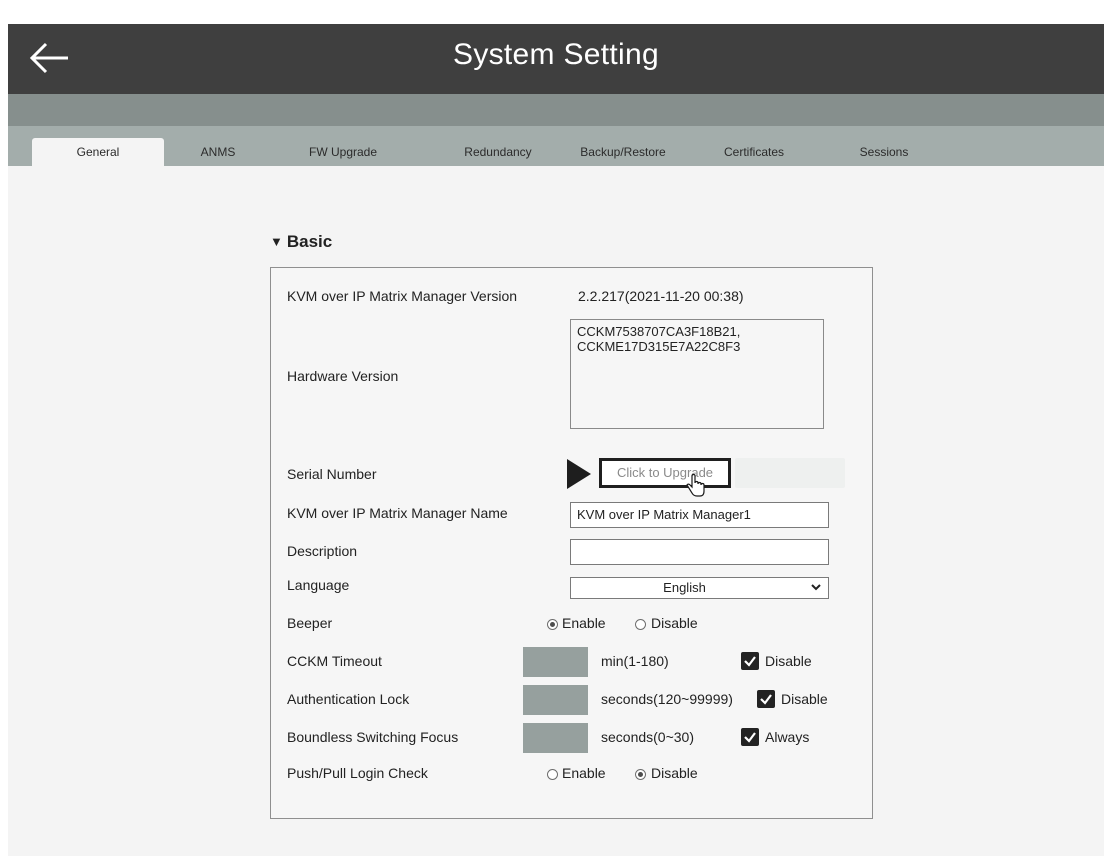 This screenshot has width=1104, height=856. What do you see at coordinates (635, 661) in the screenshot?
I see `cckm-timeout-unit: min(1-180)` at bounding box center [635, 661].